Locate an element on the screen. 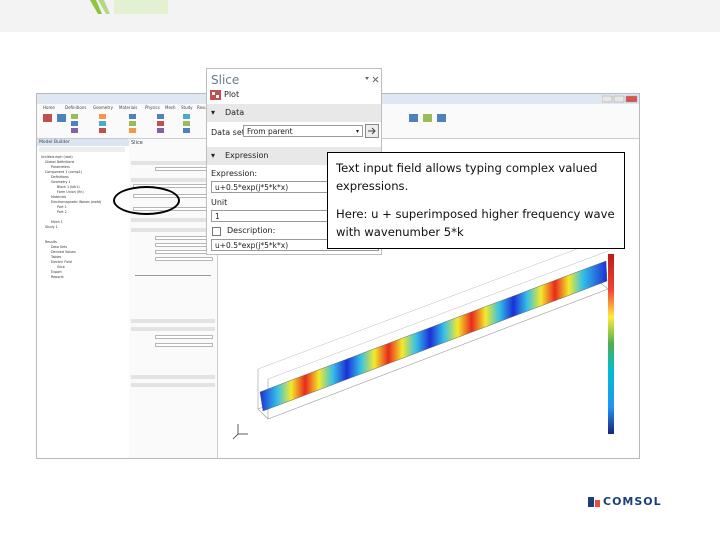  tree-item: Port 1 is located at coordinates (62, 207).